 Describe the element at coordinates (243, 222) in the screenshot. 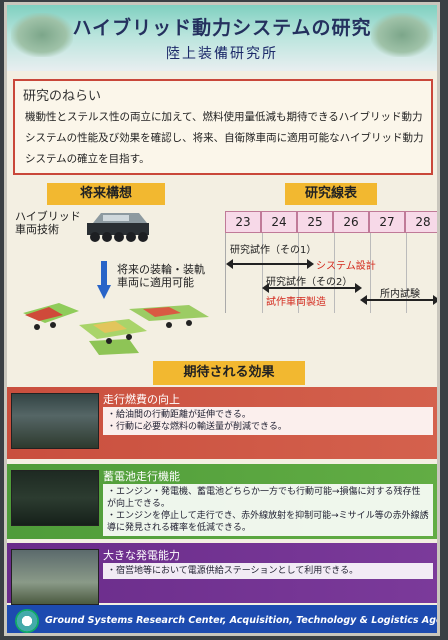

I see `year-cell: 23` at that location.